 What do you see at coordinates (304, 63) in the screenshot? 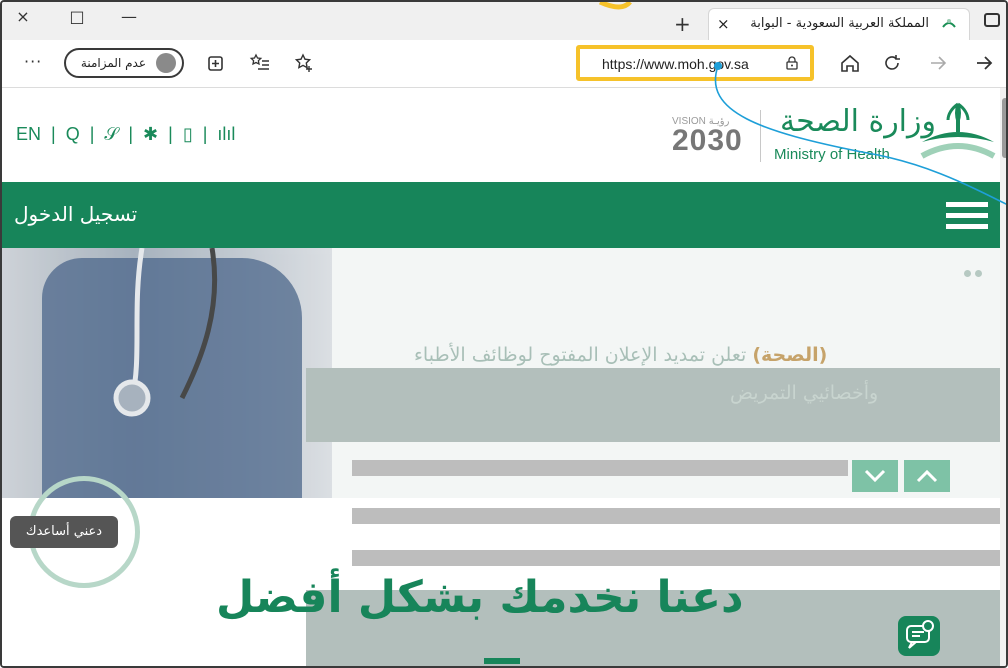
I see `add-favorite-icon` at bounding box center [304, 63].